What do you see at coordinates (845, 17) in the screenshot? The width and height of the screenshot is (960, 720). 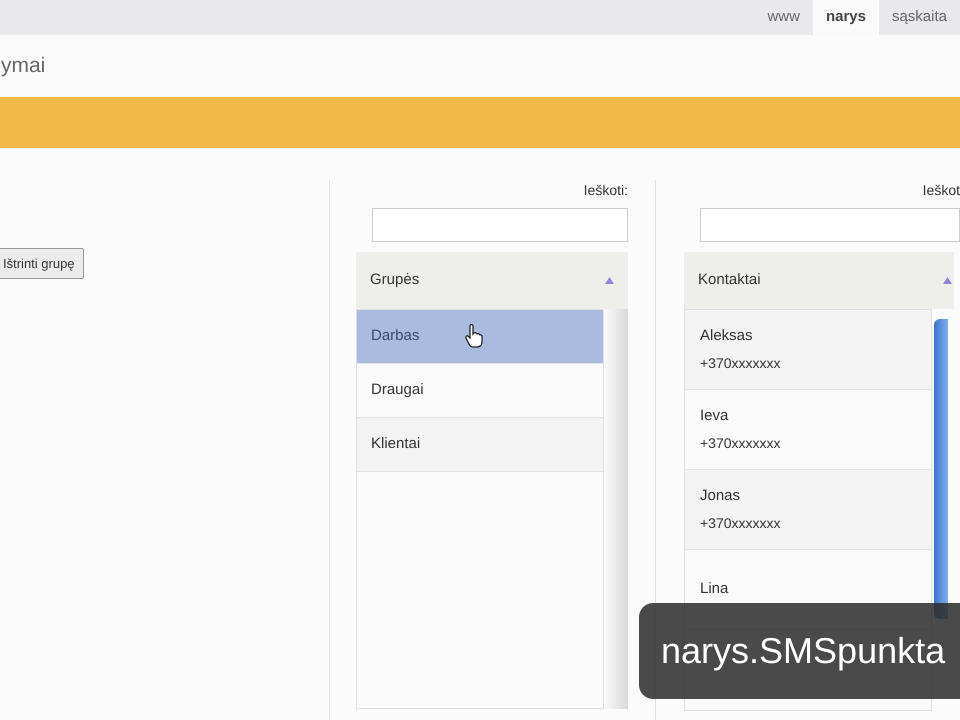 I see `nav-tab: narys` at bounding box center [845, 17].